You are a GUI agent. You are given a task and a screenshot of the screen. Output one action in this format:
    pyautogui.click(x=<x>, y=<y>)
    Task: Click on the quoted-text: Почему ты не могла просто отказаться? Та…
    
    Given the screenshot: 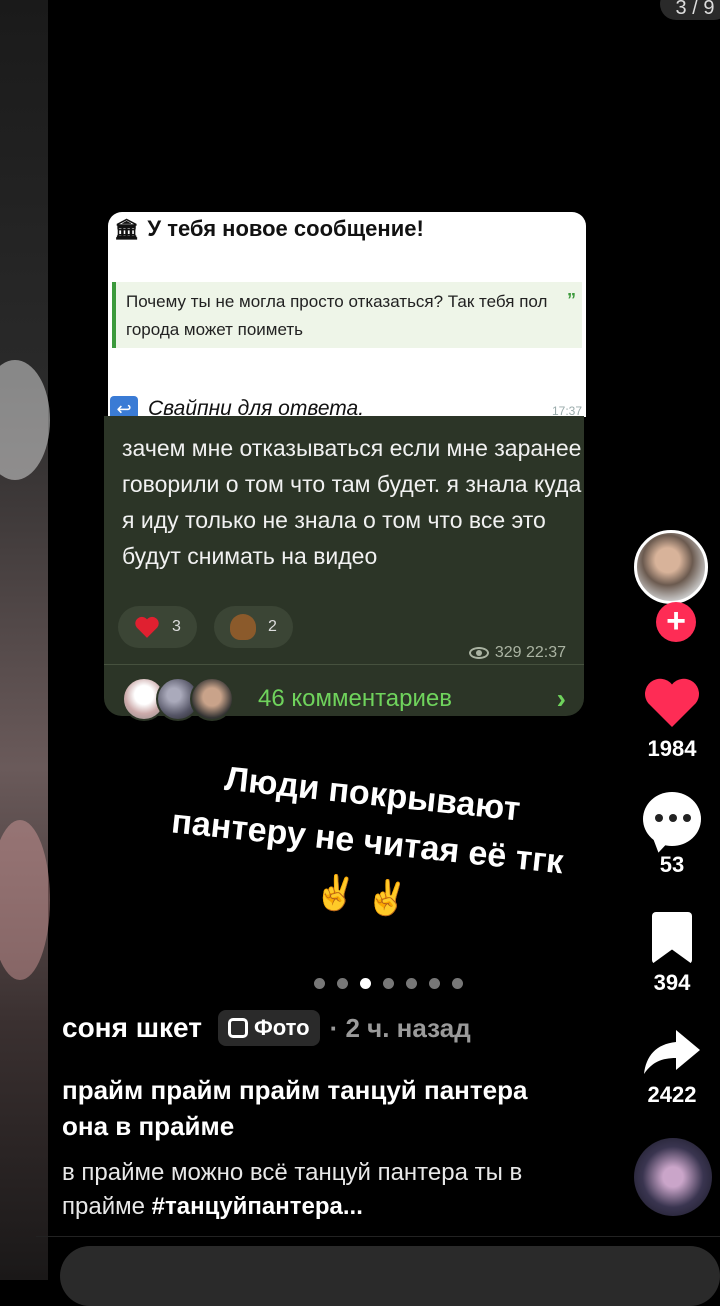 What is the action you would take?
    pyautogui.click(x=337, y=315)
    